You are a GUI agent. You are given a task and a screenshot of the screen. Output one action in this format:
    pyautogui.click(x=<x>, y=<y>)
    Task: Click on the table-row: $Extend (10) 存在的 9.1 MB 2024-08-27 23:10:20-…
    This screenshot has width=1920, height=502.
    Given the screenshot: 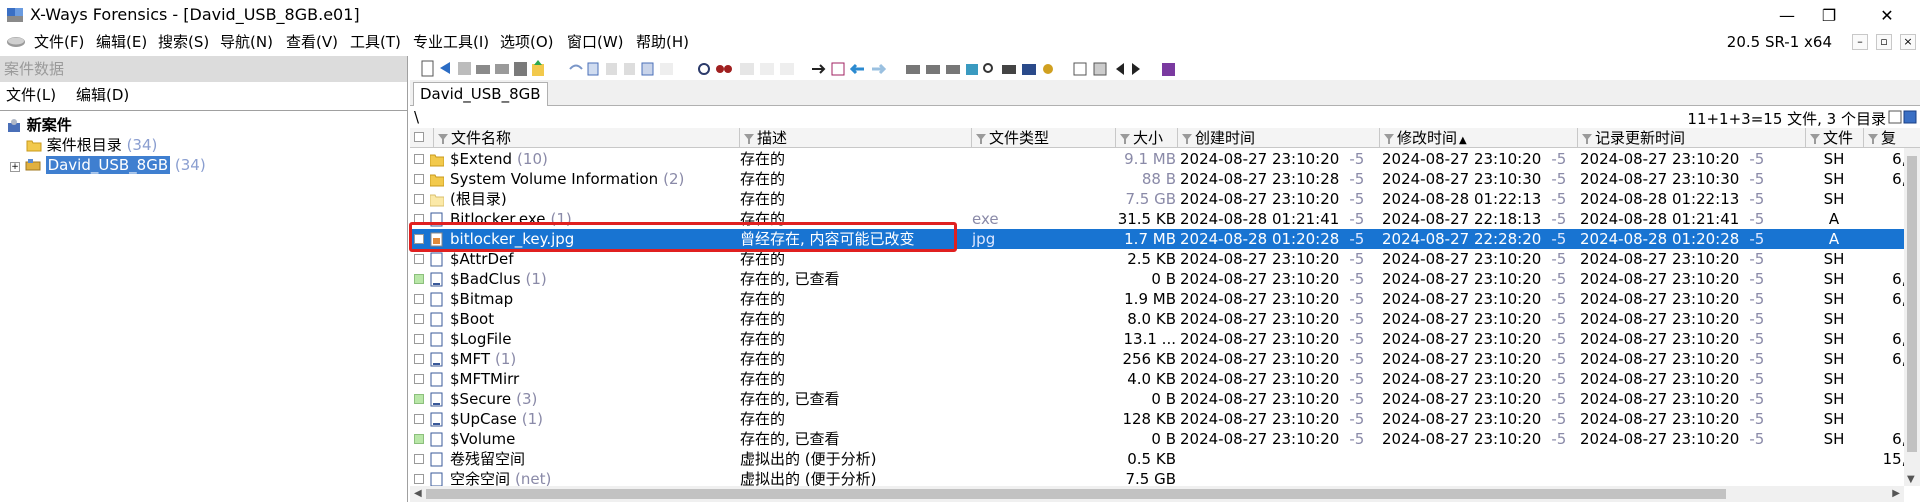 What is the action you would take?
    pyautogui.click(x=1165, y=159)
    